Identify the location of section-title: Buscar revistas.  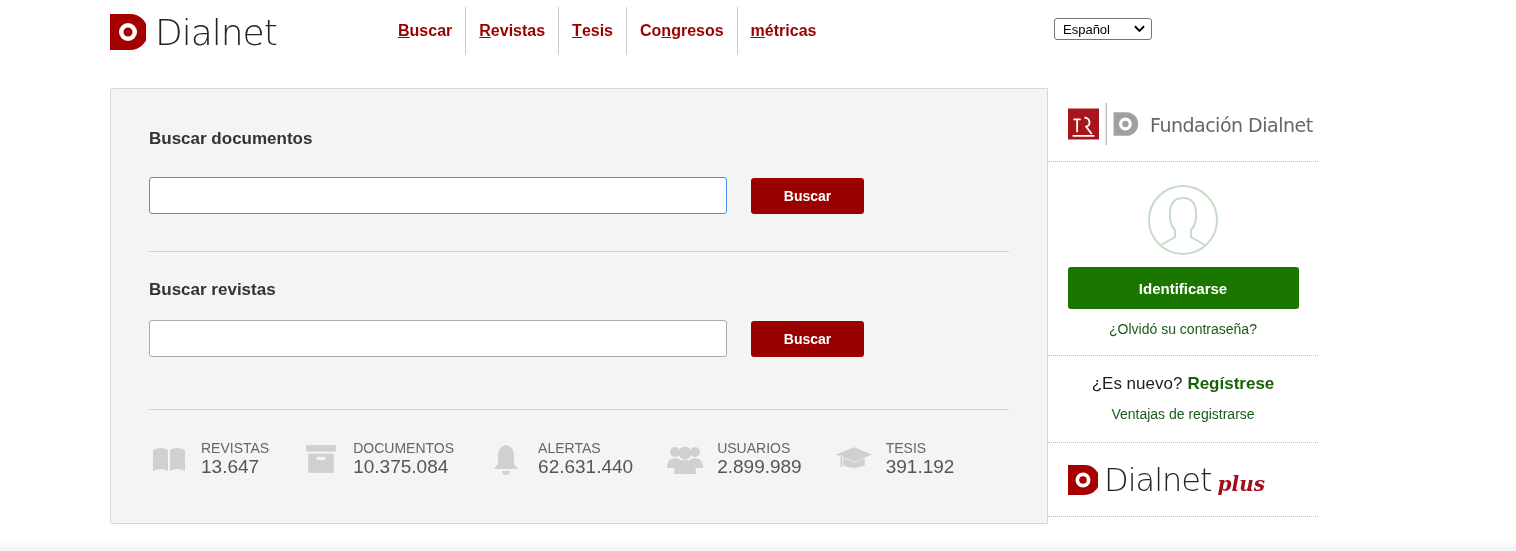
(213, 290).